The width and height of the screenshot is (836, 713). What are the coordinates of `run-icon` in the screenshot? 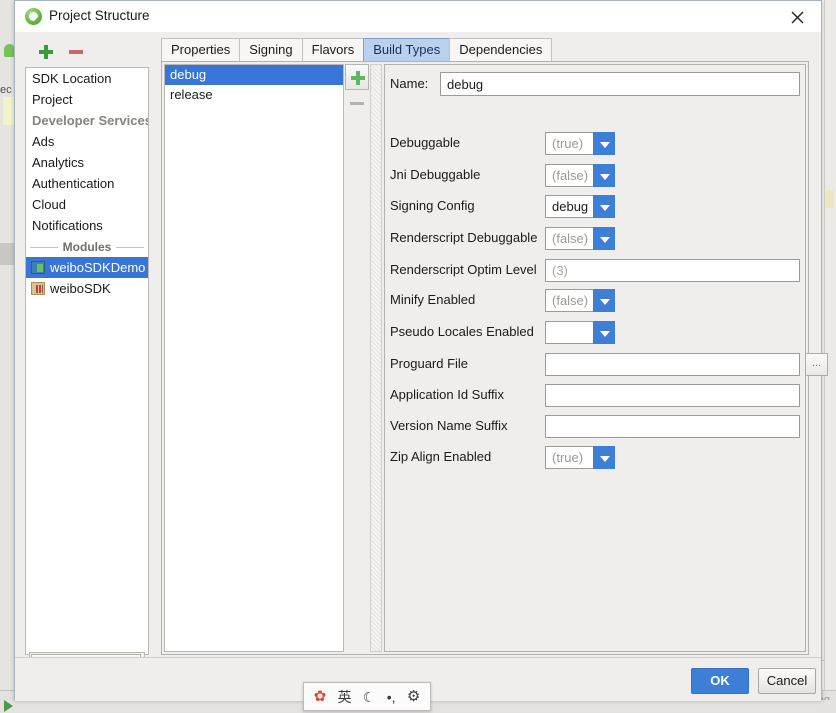 It's located at (8, 706).